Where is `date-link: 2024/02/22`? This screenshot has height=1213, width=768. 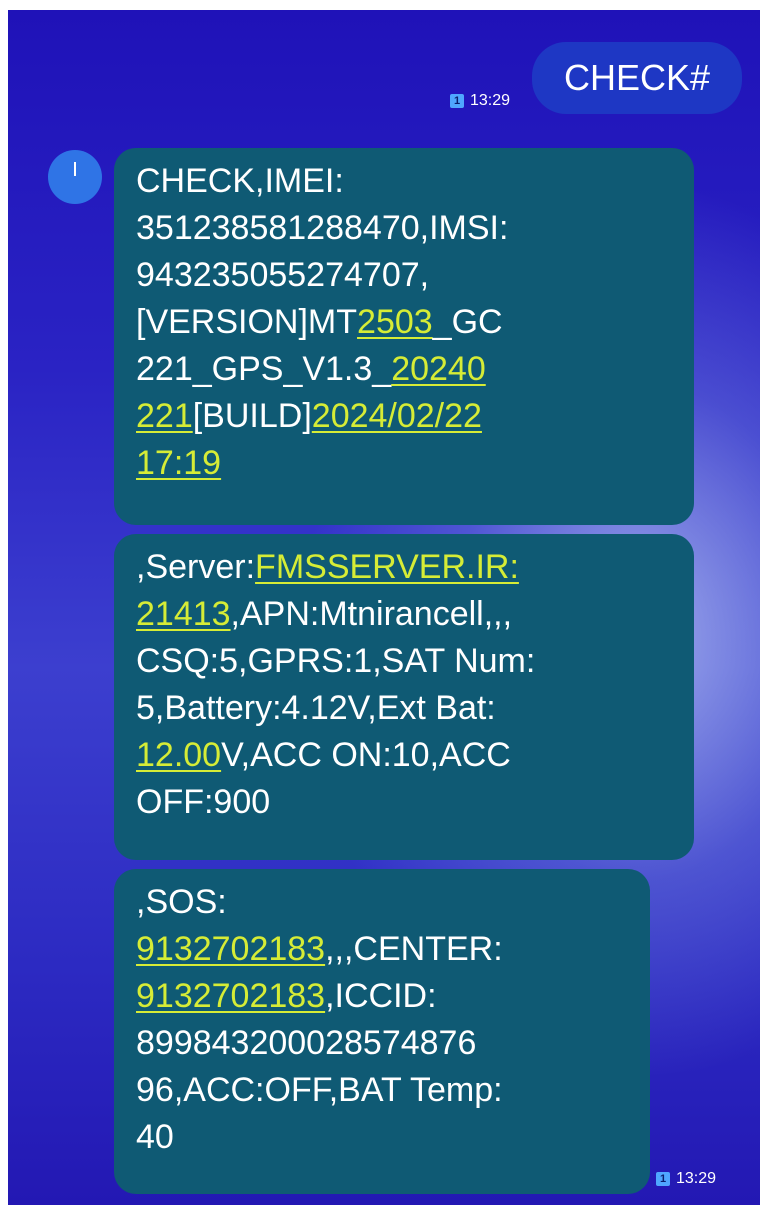
date-link: 2024/02/22 is located at coordinates (397, 416).